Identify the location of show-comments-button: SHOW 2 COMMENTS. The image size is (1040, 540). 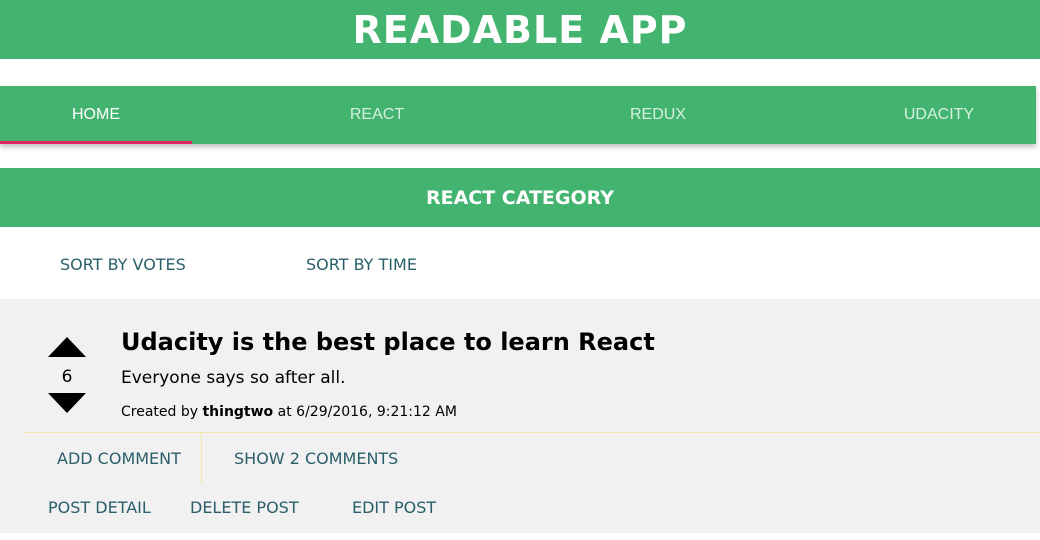
(316, 458).